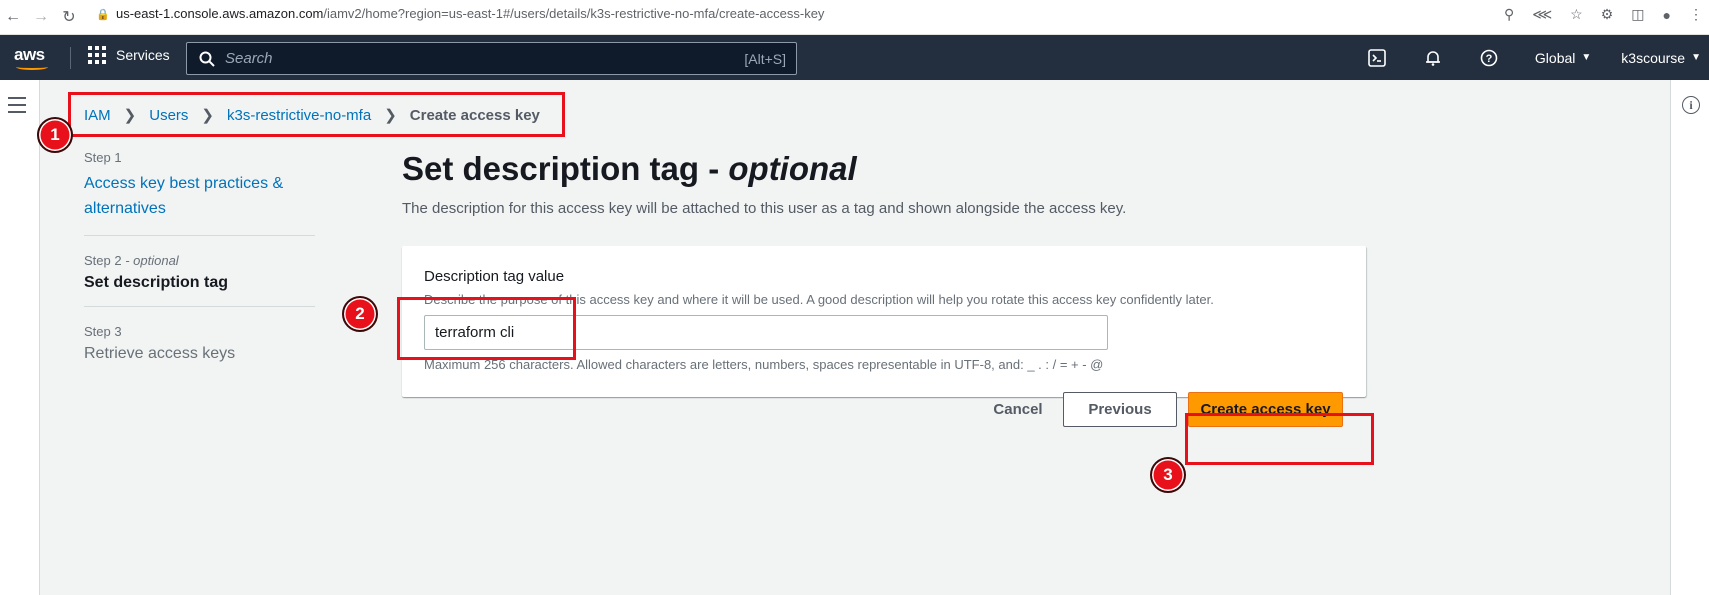  Describe the element at coordinates (97, 55) in the screenshot. I see `services-grid-icon` at that location.